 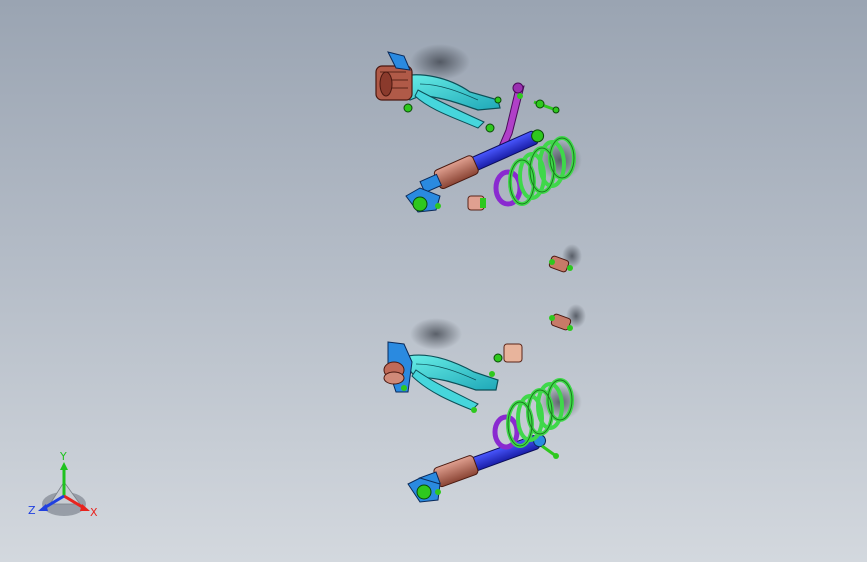 I want to click on y-axis-label: Y, so click(x=63, y=456).